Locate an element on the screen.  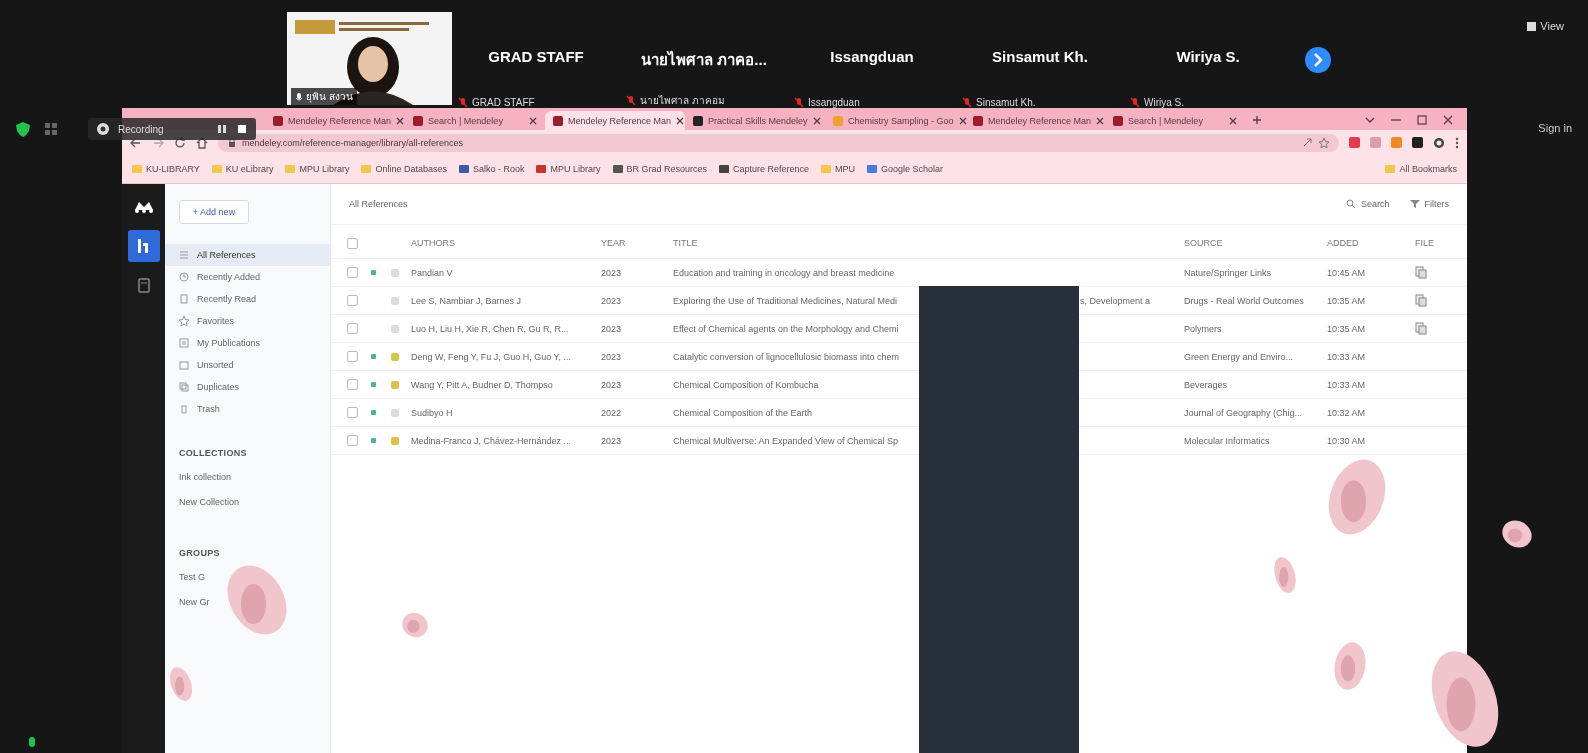
column-header: FILE is located at coordinates (1441, 243).